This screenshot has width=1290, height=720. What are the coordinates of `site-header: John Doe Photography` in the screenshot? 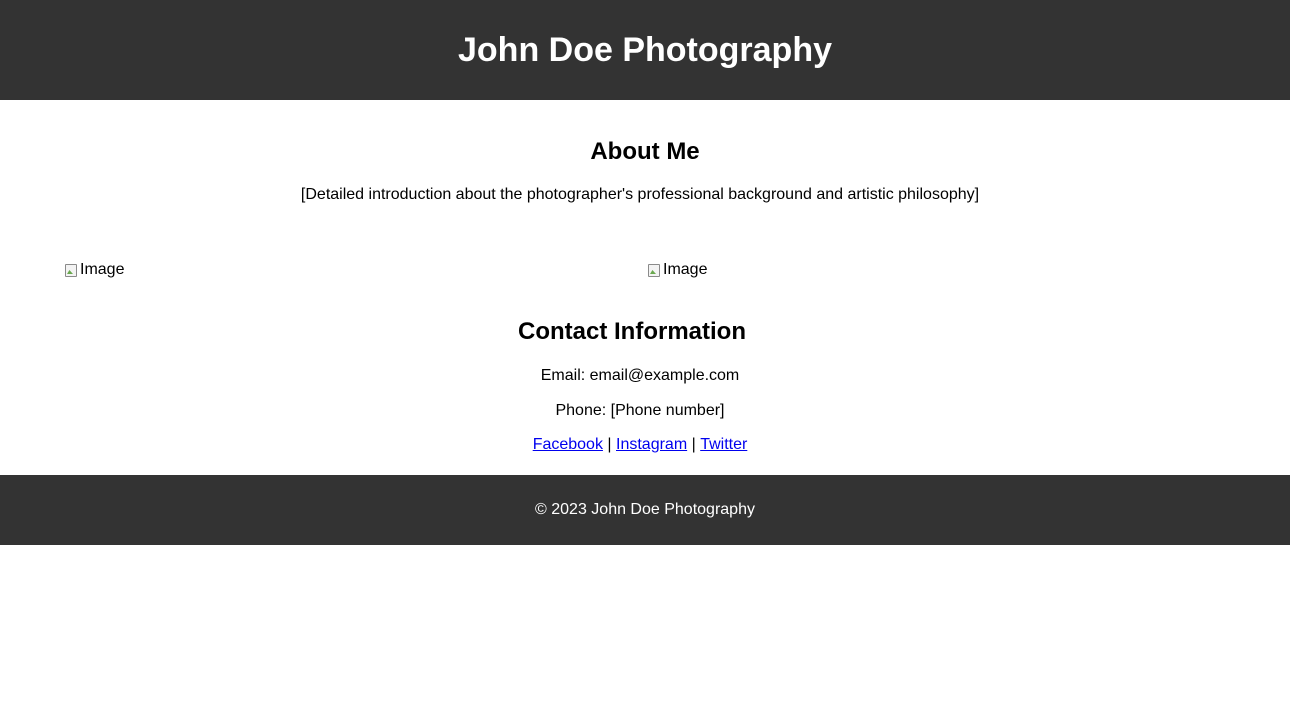 It's located at (645, 50).